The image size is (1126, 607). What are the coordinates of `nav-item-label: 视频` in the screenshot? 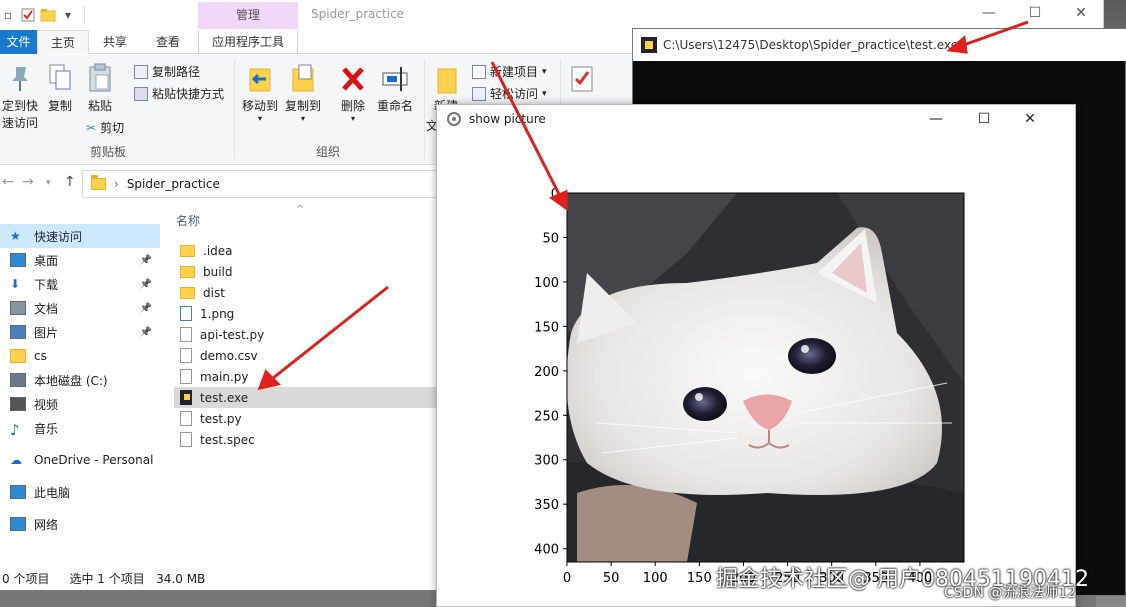 It's located at (46, 404).